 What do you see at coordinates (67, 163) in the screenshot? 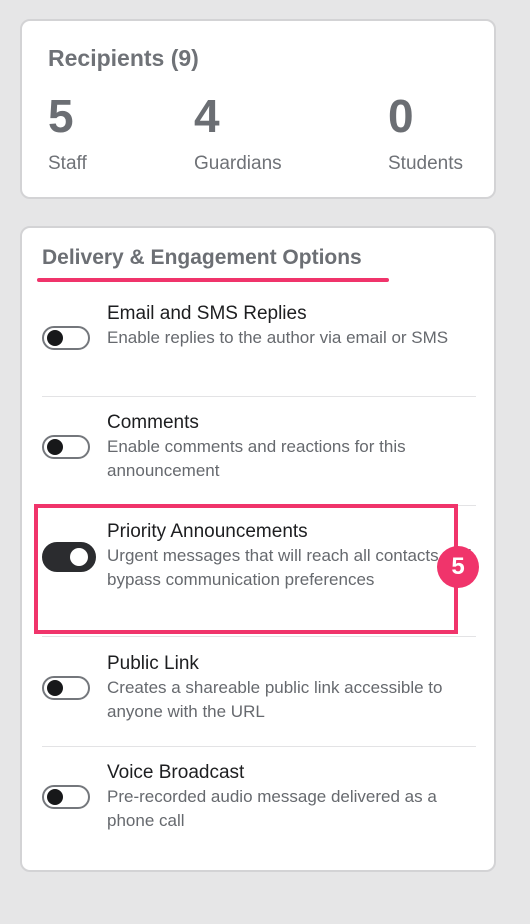
I see `stat-staff-label: Staff` at bounding box center [67, 163].